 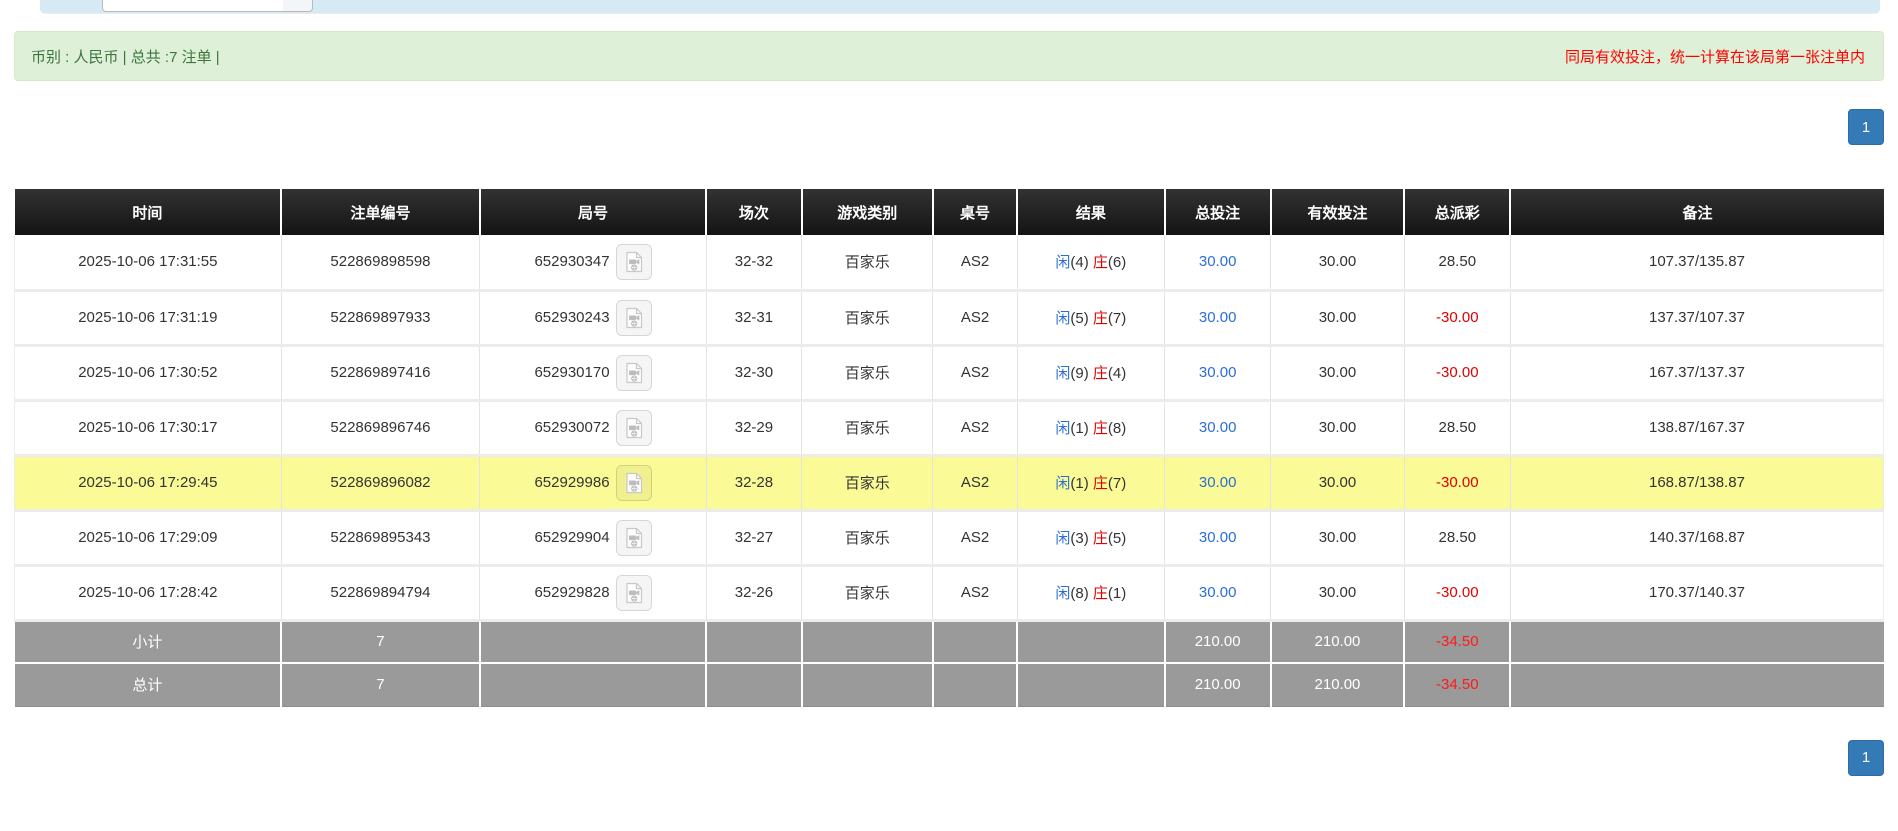 I want to click on cell-bet-id: 522869896746, so click(x=381, y=428).